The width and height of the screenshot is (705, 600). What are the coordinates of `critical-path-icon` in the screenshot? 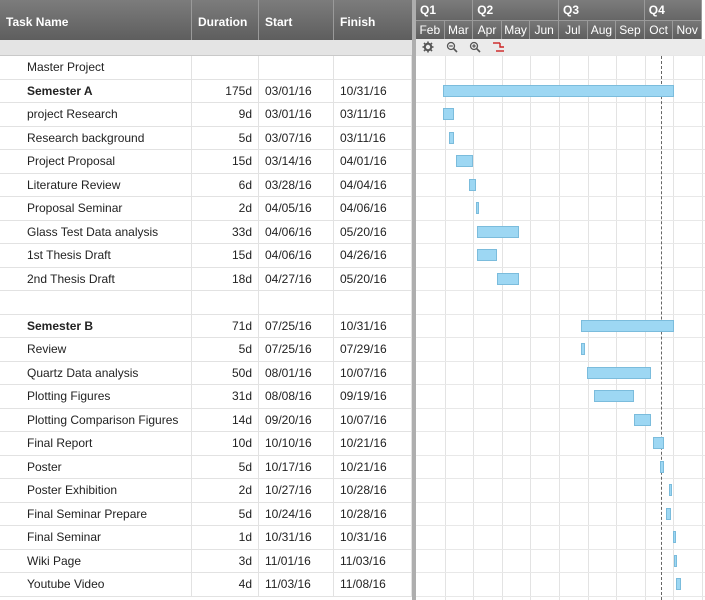 It's located at (499, 47).